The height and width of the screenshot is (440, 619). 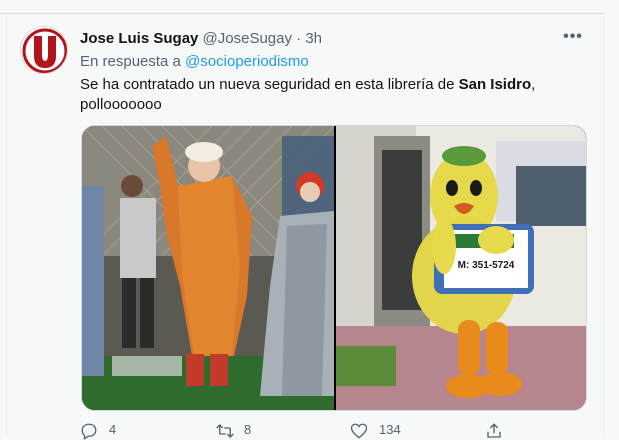 What do you see at coordinates (225, 431) in the screenshot?
I see `retweet-icon` at bounding box center [225, 431].